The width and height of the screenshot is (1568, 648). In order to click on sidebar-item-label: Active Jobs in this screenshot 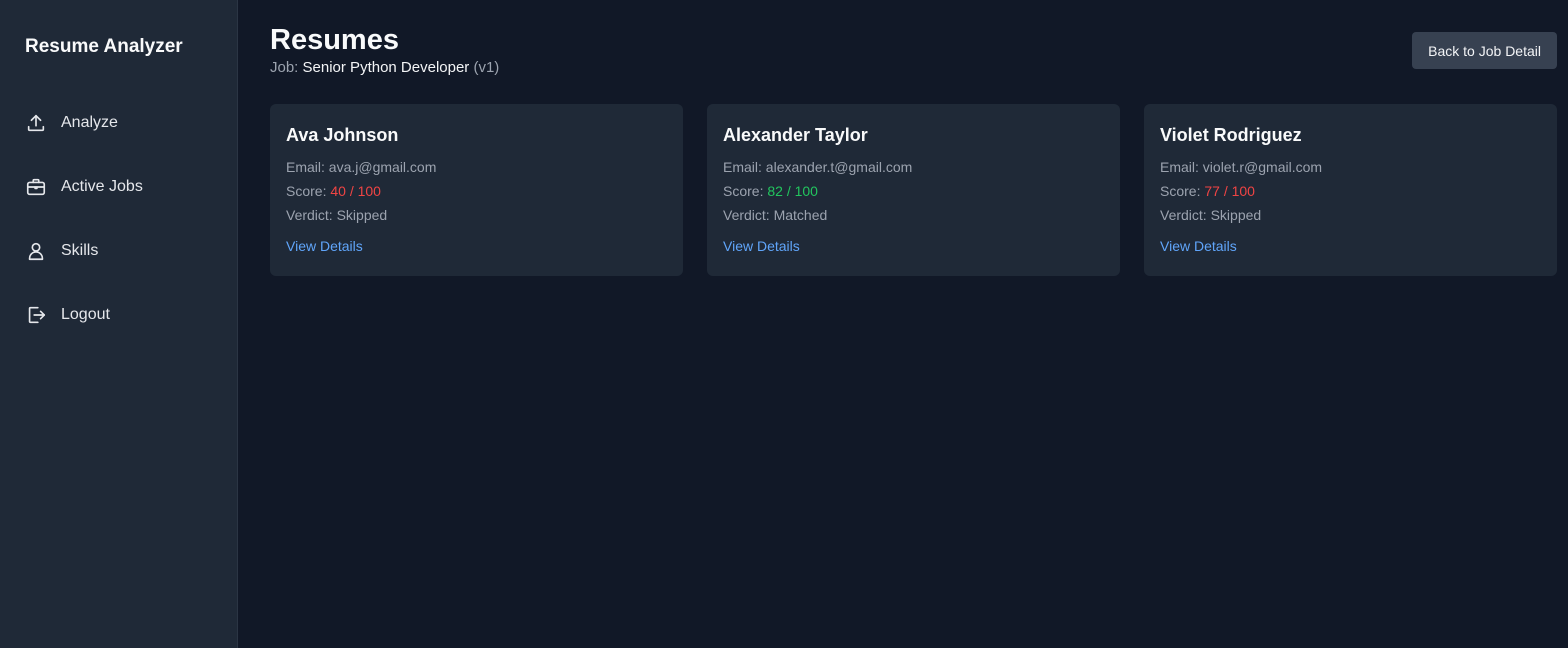, I will do `click(102, 186)`.